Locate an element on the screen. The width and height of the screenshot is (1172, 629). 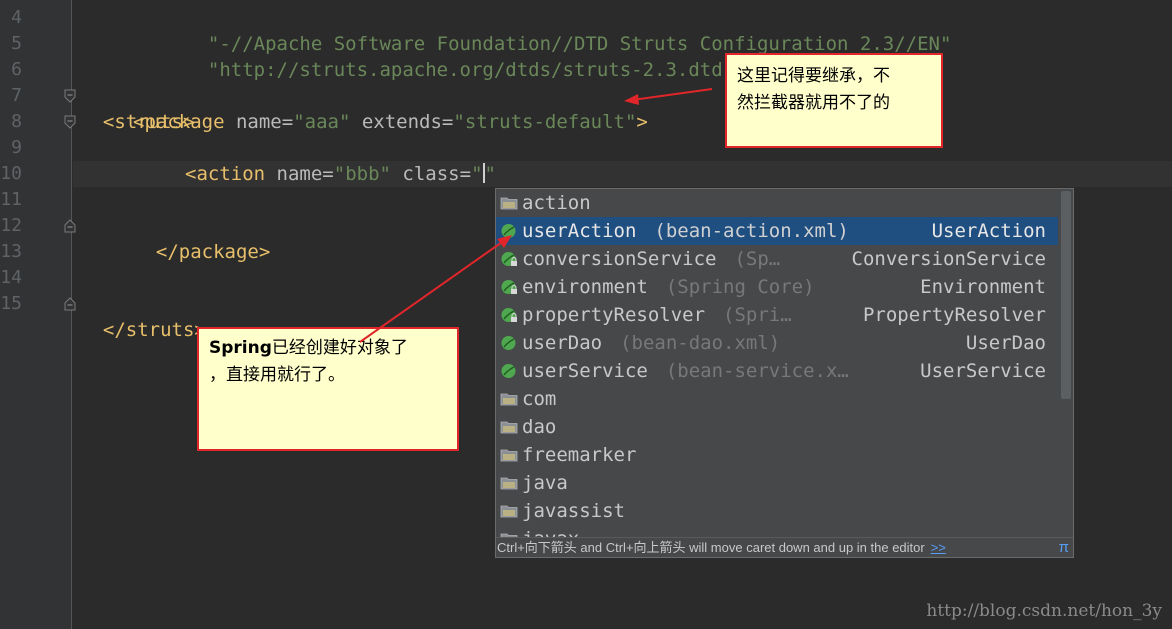
completion-item: javassist is located at coordinates (777, 511).